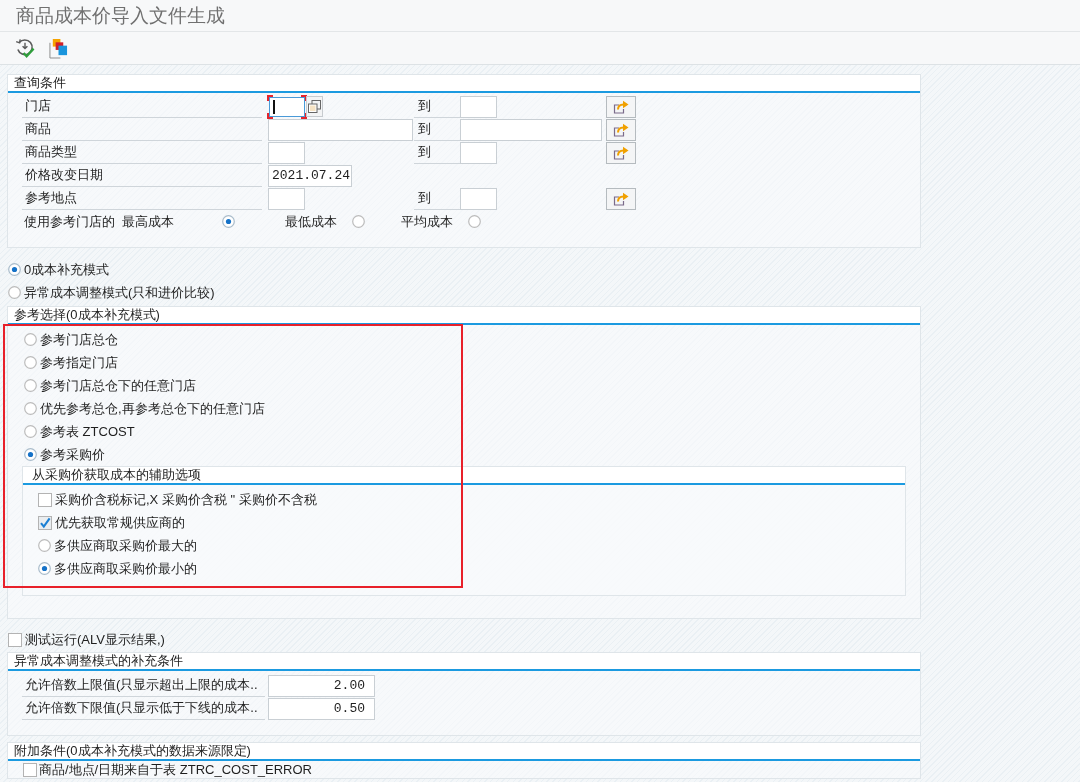 Image resolution: width=1080 pixels, height=782 pixels. Describe the element at coordinates (120, 16) in the screenshot. I see `window-title: 商品成本价导入文件生成` at that location.